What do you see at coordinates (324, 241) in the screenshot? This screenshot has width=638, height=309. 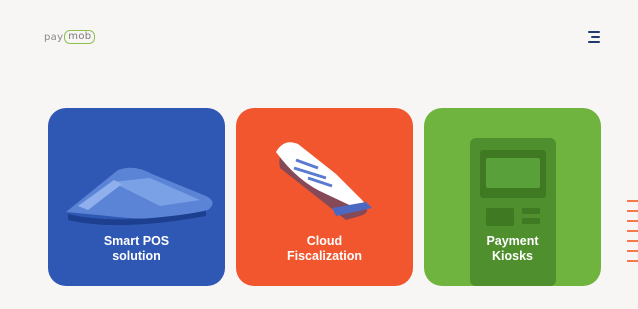 I see `card-title-line1: Cloud` at bounding box center [324, 241].